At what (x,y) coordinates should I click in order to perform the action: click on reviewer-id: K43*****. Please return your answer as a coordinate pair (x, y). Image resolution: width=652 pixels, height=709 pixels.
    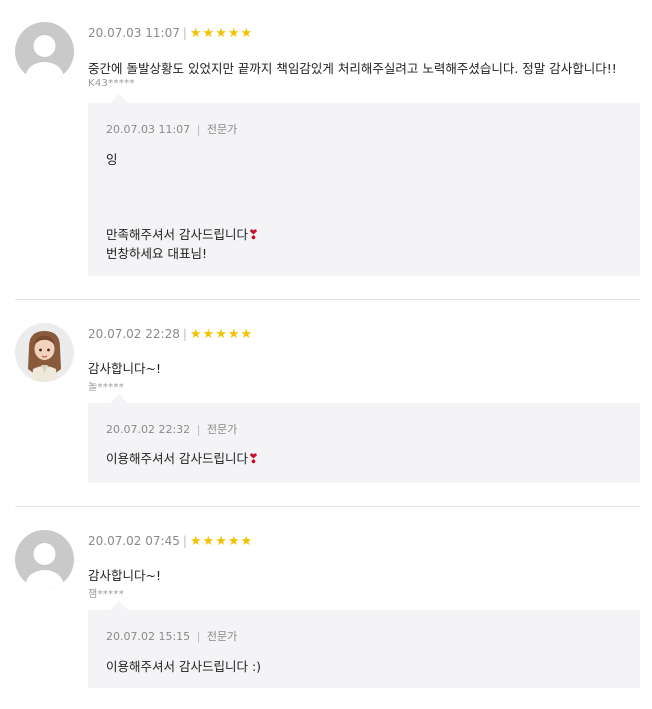
    Looking at the image, I should click on (111, 83).